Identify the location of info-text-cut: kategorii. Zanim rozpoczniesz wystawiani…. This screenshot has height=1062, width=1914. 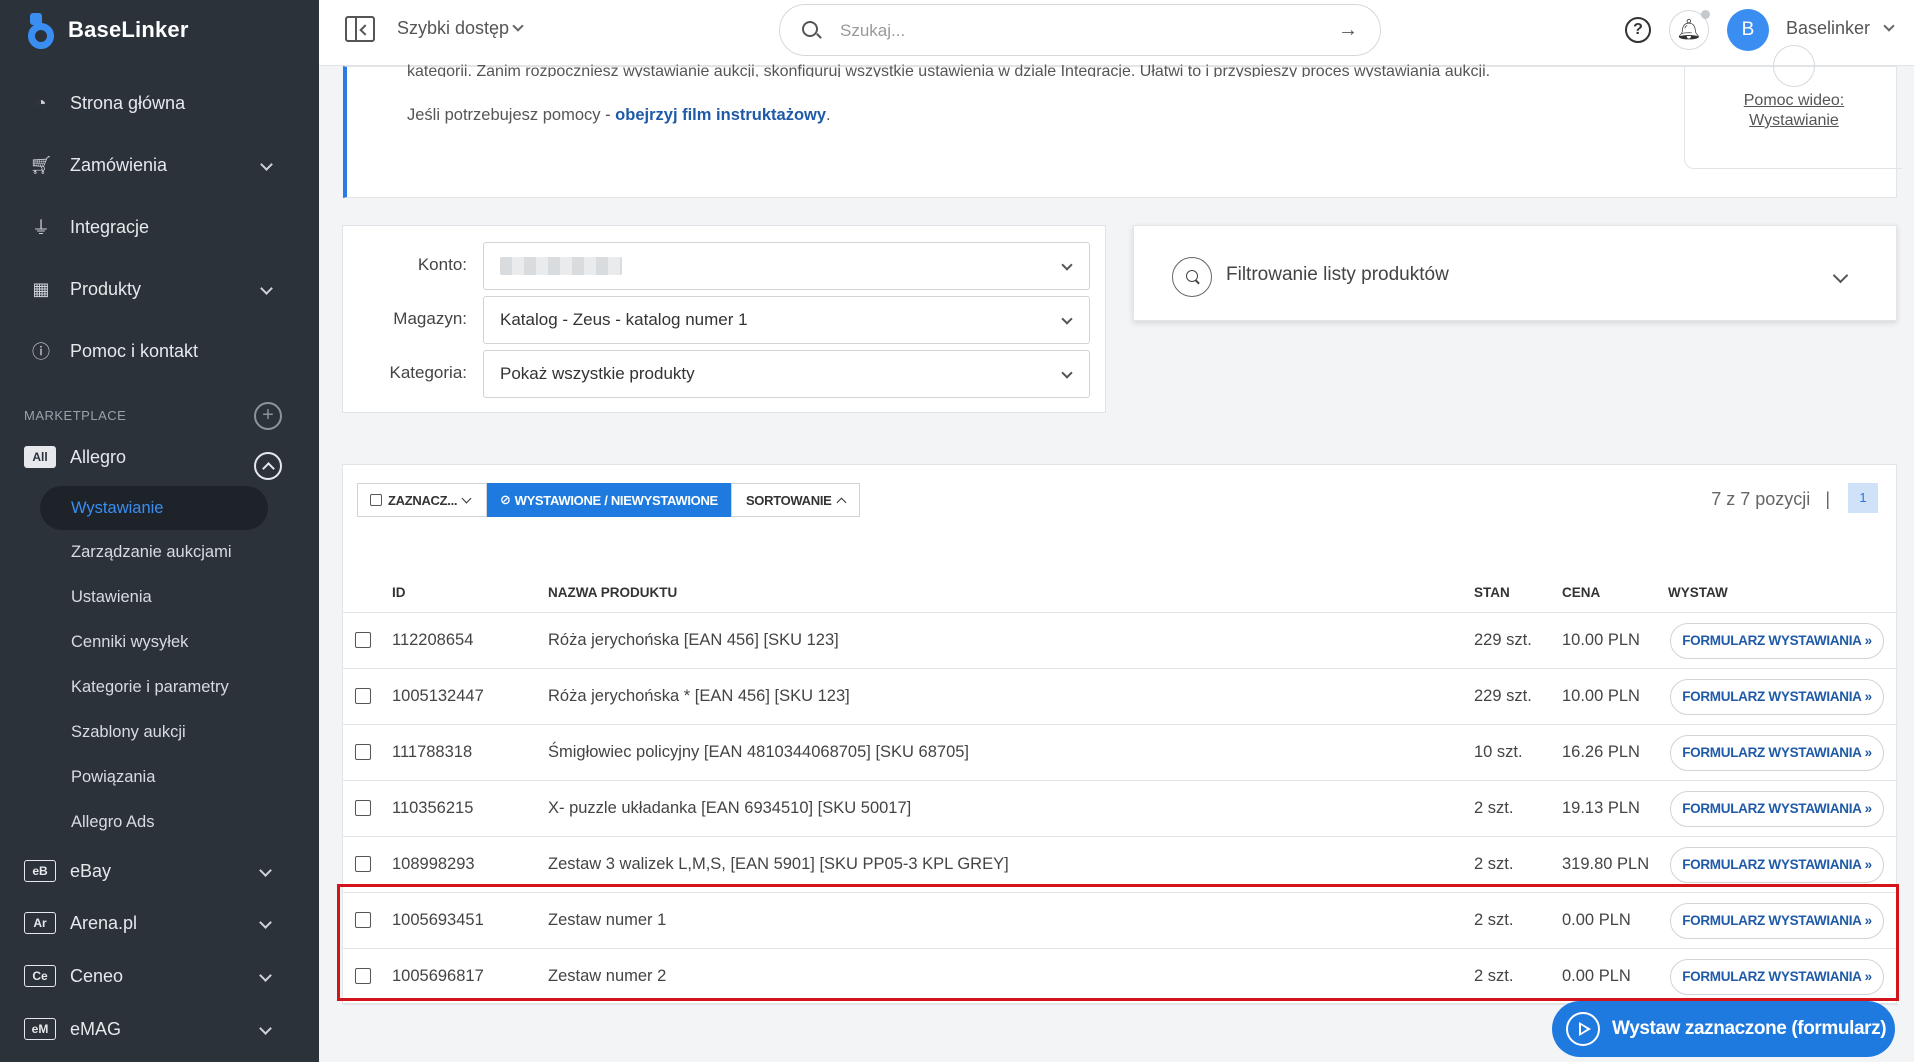
(949, 70).